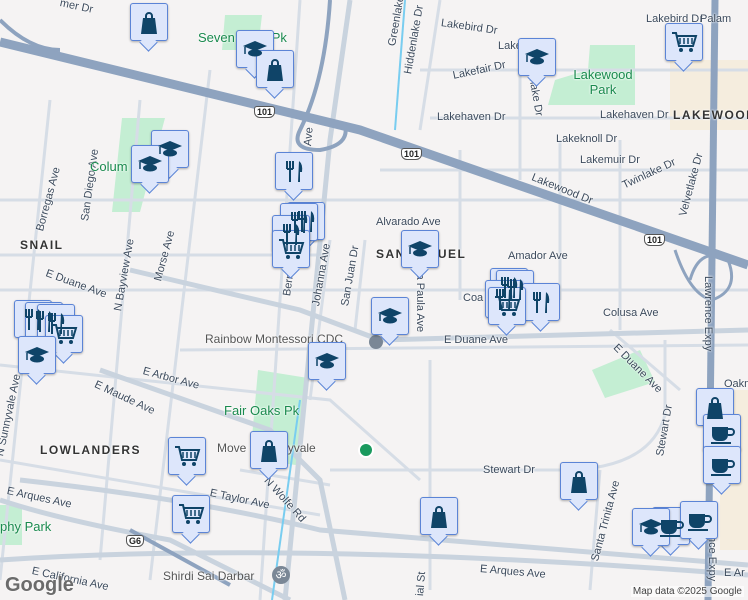  I want to click on map-attribution: Map data ©2025 Google, so click(687, 591).